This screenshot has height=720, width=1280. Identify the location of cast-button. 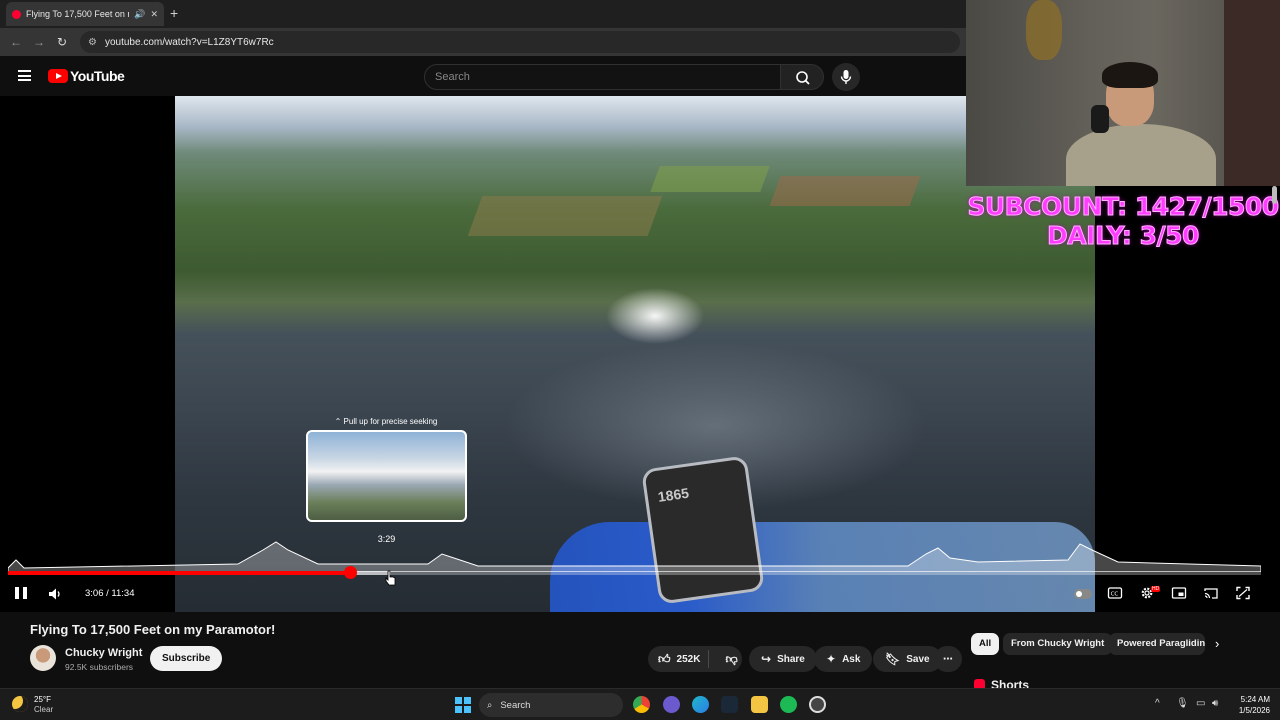
(1211, 593).